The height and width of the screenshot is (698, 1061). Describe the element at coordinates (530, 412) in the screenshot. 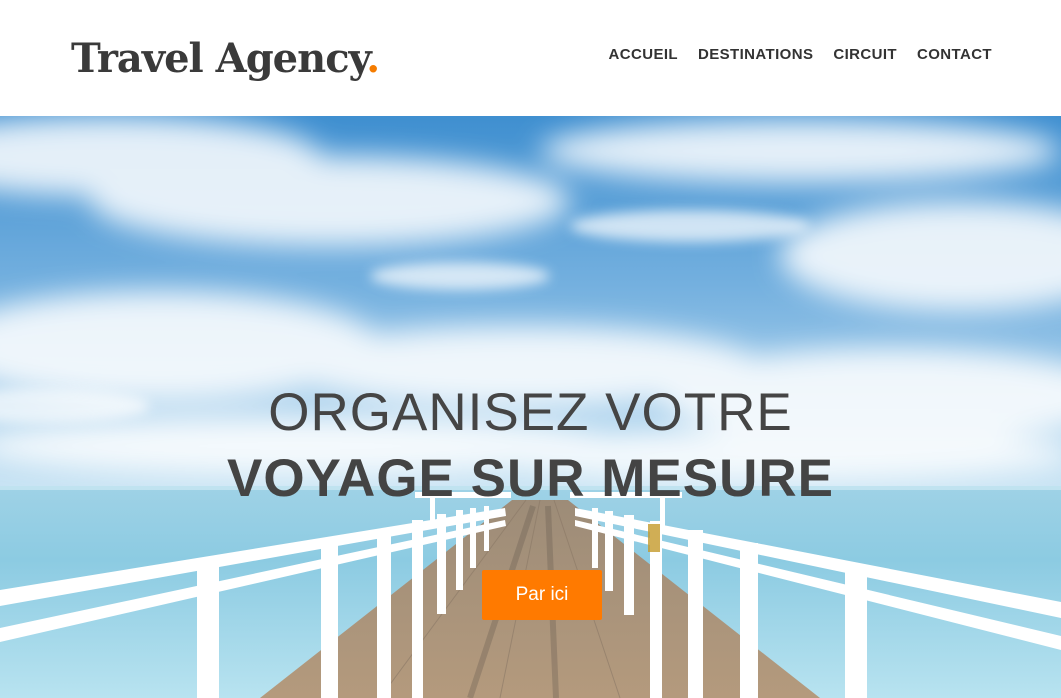

I see `hero-headline-line1: ORGANISEZ VOTRE` at that location.